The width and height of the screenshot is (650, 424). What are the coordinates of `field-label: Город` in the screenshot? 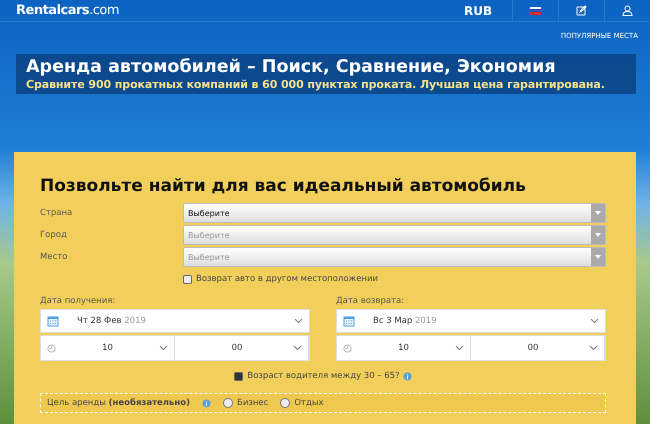 It's located at (54, 235).